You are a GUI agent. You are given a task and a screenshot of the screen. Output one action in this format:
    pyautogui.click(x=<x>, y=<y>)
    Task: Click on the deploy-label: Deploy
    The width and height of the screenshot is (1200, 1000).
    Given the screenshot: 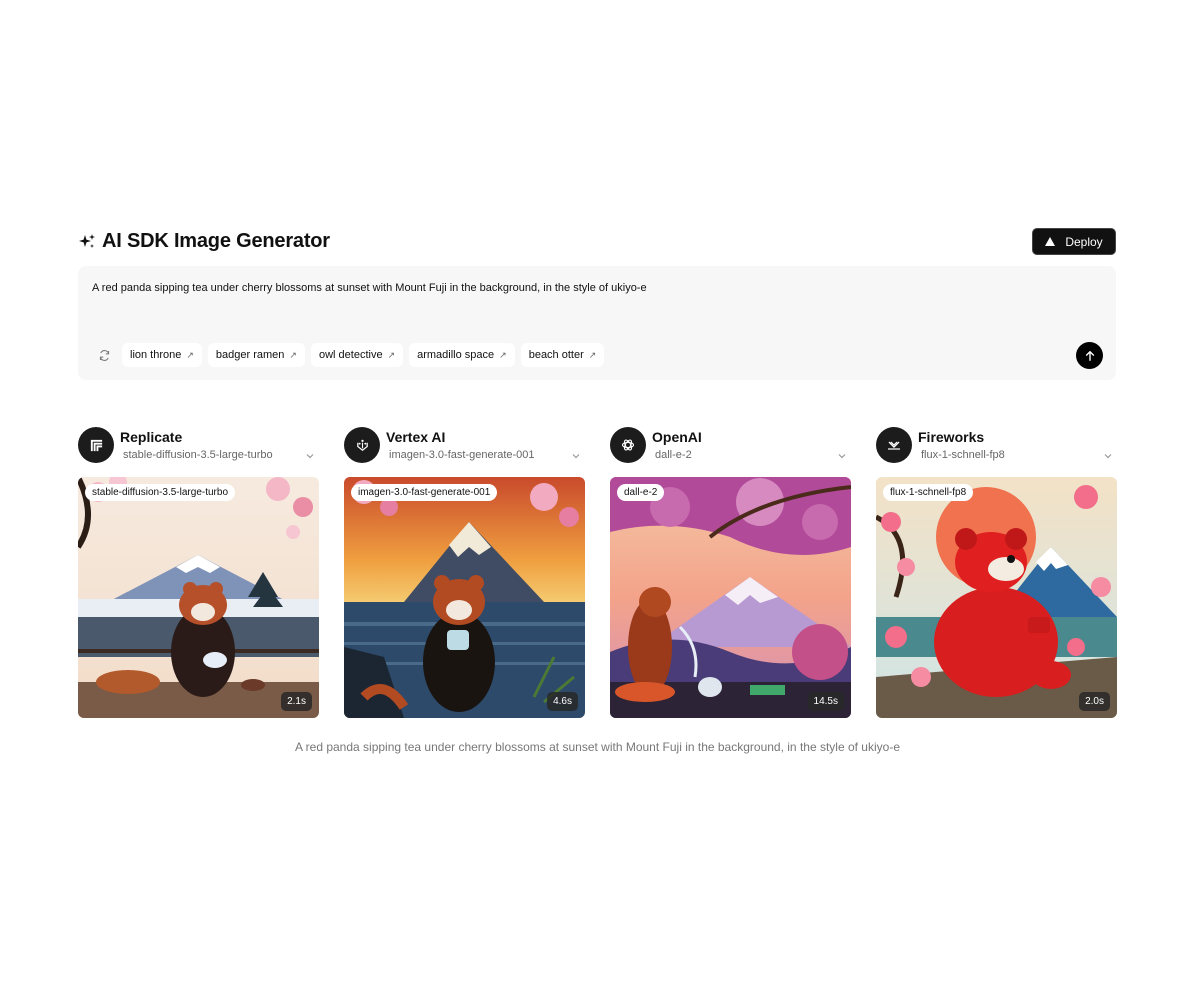 What is the action you would take?
    pyautogui.click(x=1084, y=241)
    